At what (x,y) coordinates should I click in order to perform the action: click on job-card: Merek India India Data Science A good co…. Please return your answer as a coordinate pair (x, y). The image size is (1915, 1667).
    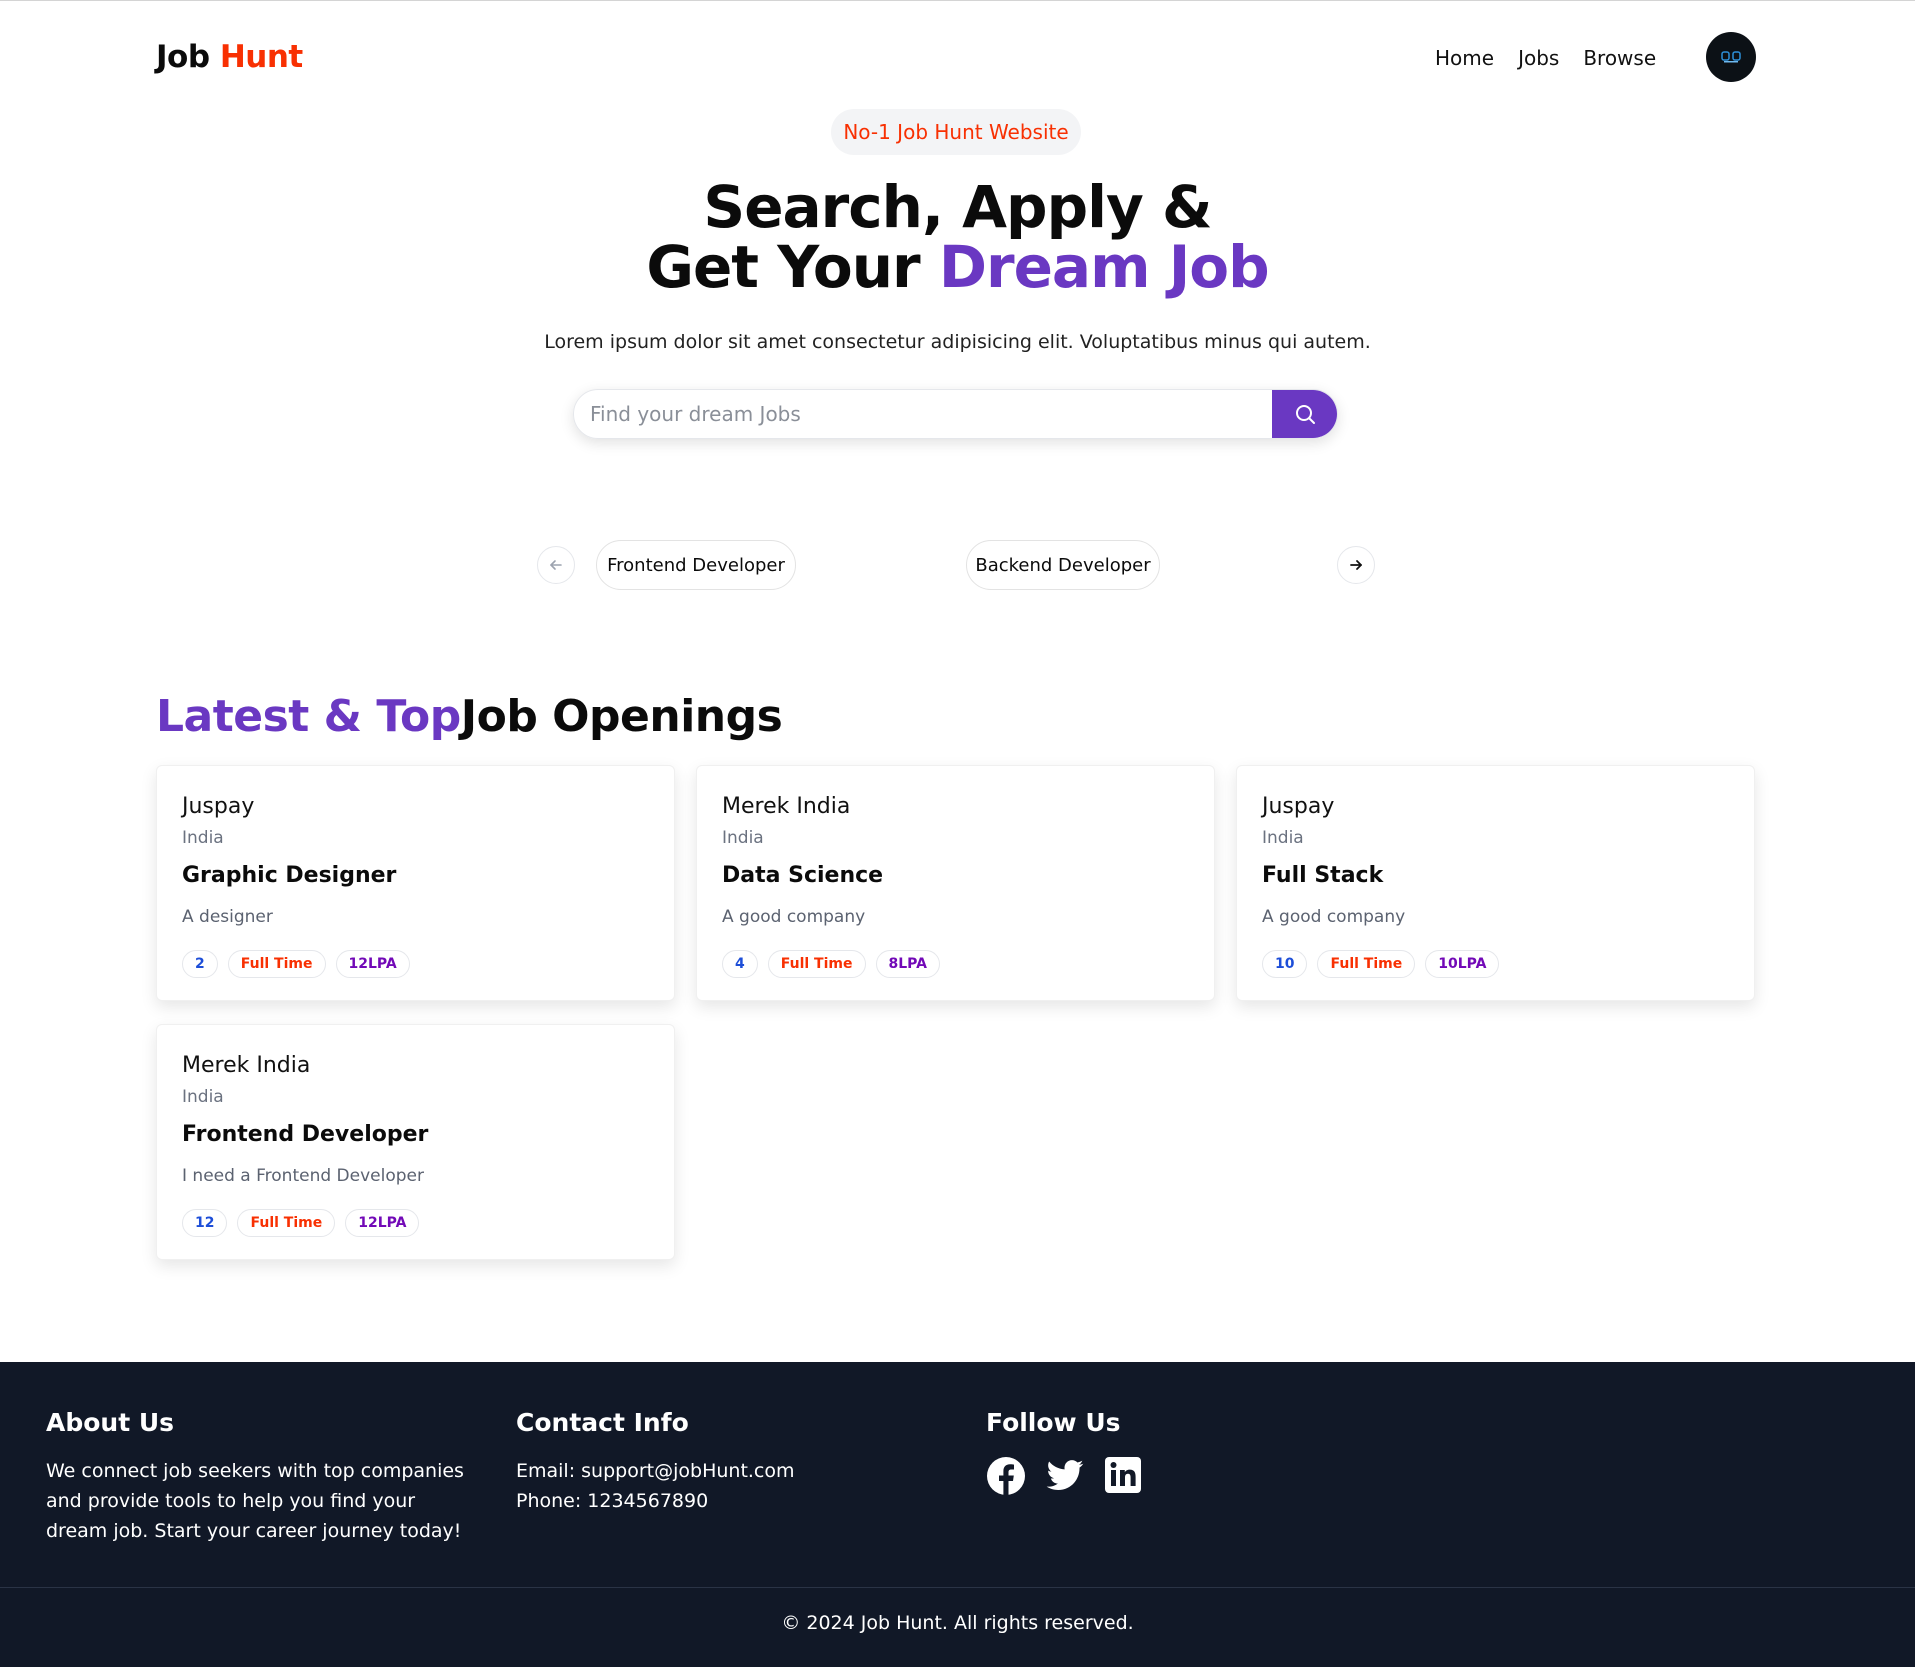
    Looking at the image, I should click on (955, 883).